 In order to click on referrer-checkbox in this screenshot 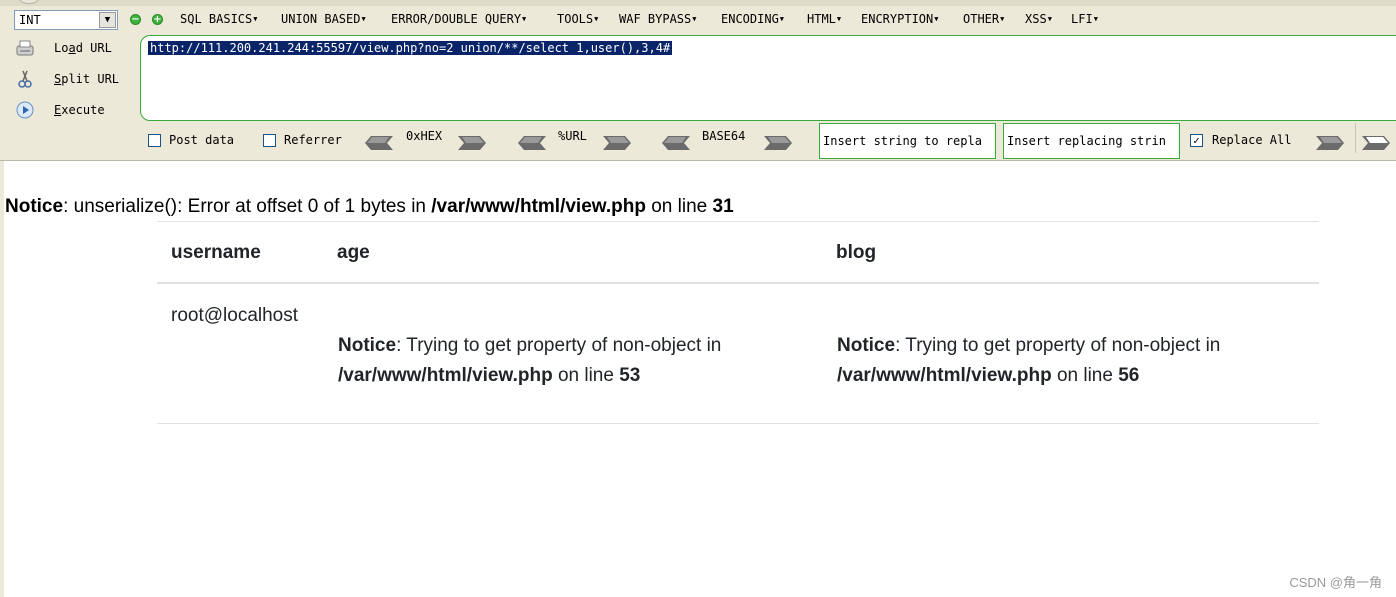, I will do `click(269, 140)`.